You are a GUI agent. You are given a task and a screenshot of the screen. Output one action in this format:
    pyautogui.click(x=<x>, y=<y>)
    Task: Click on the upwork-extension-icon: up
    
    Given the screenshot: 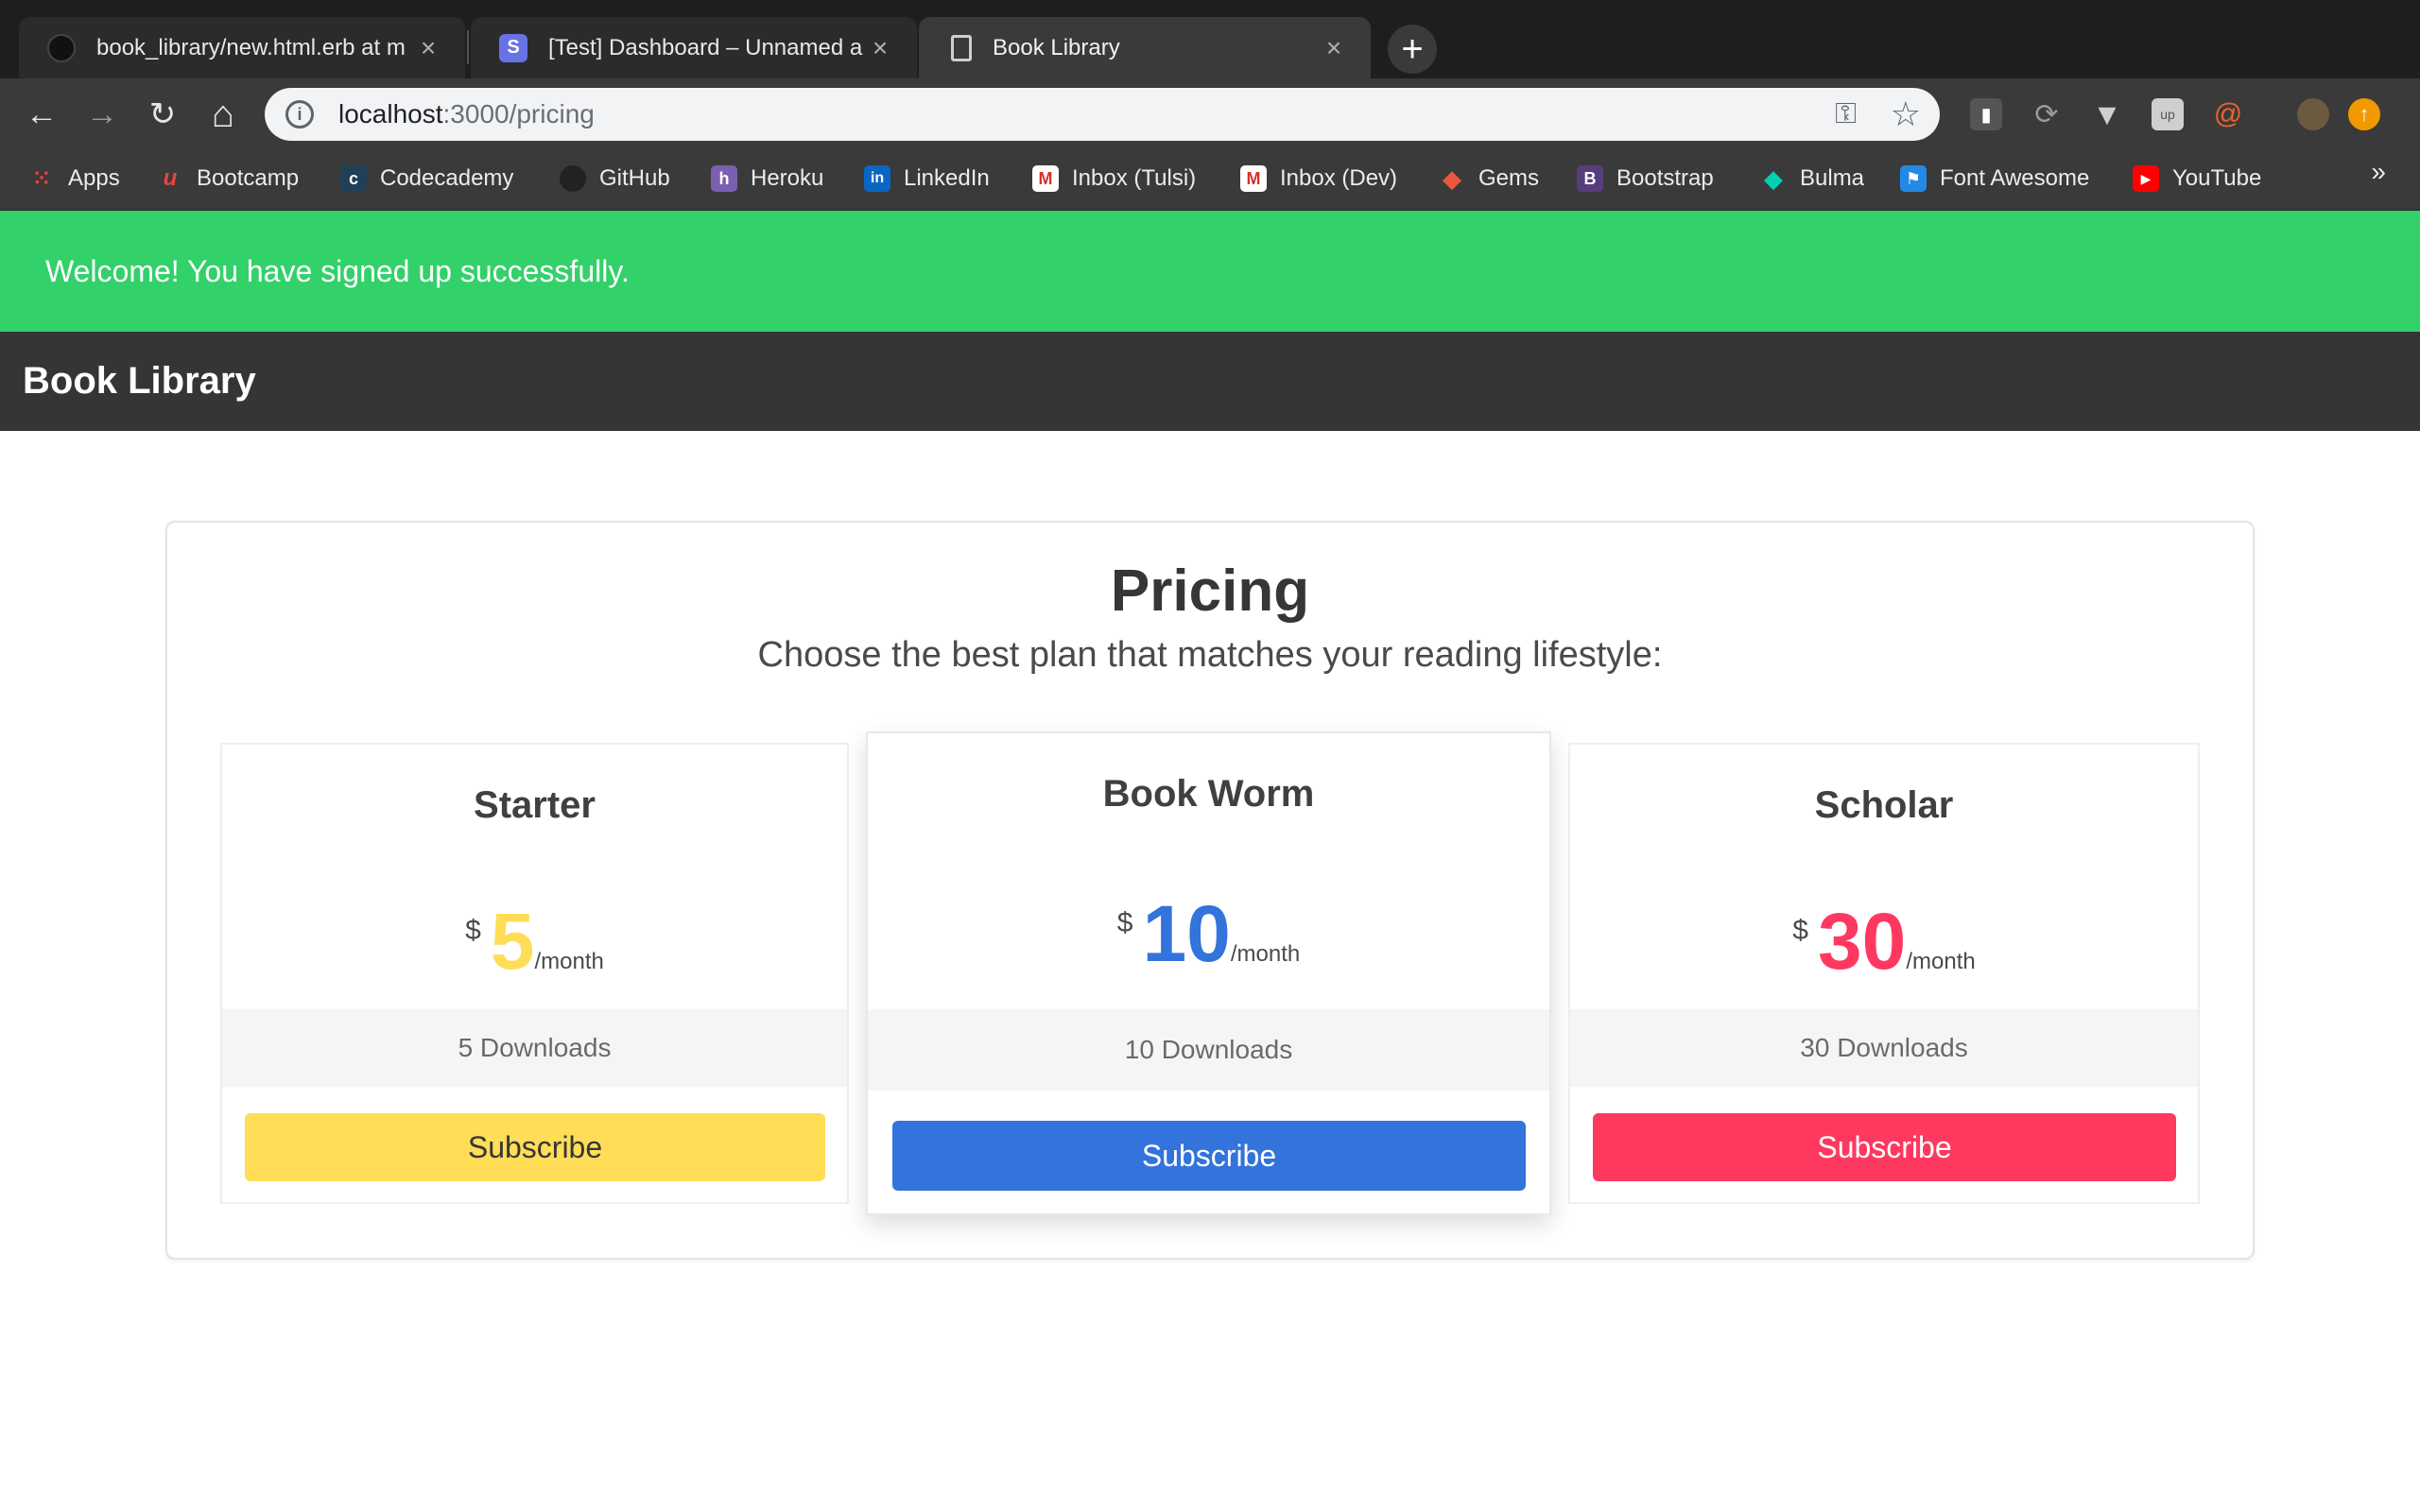 What is the action you would take?
    pyautogui.click(x=2168, y=114)
    